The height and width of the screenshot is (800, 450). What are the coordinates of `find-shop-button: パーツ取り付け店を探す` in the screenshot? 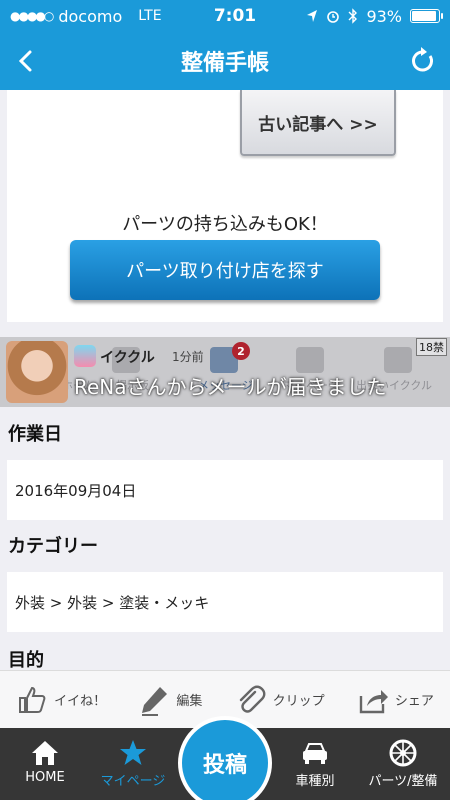 It's located at (225, 270).